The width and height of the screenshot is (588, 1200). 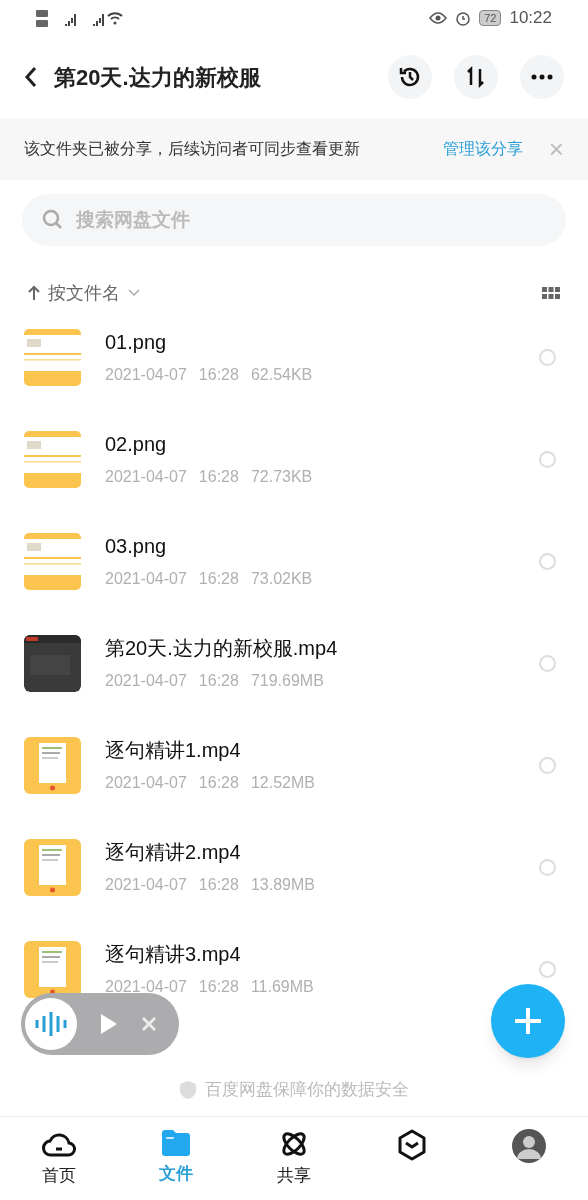 What do you see at coordinates (173, 750) in the screenshot?
I see `file-name: 逐句精讲1.mp4` at bounding box center [173, 750].